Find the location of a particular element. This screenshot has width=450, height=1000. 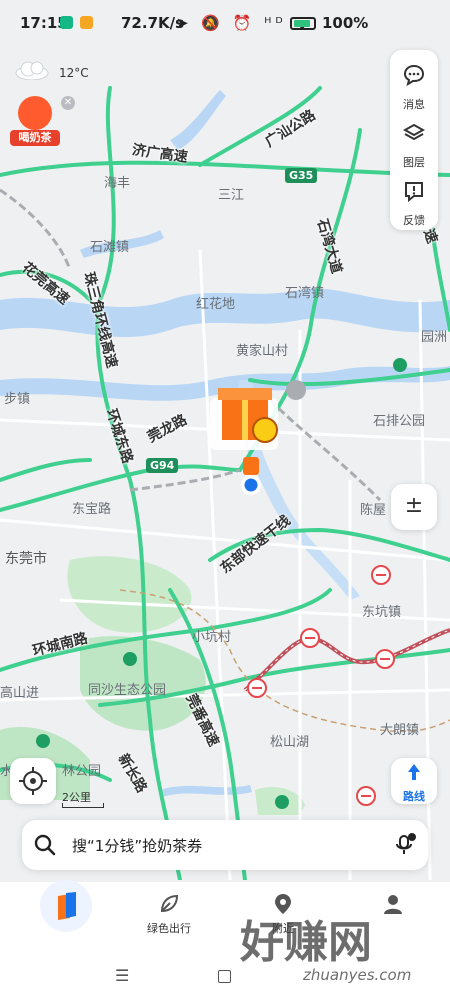

route-label: 路线 is located at coordinates (414, 796).